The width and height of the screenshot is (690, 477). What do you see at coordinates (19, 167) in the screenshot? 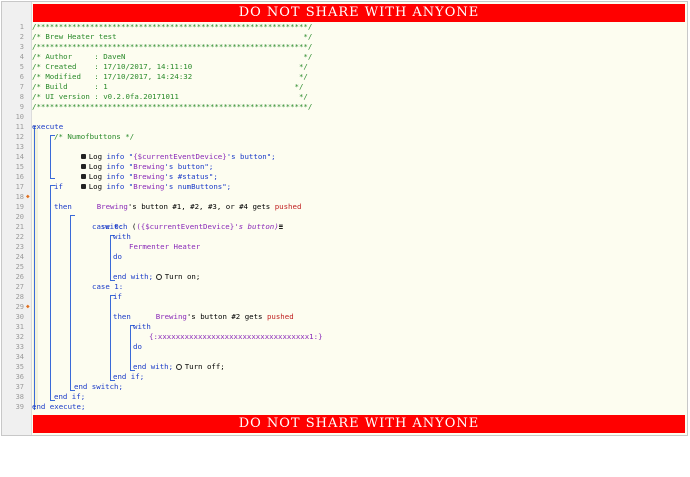
I see `line-number: 15` at bounding box center [19, 167].